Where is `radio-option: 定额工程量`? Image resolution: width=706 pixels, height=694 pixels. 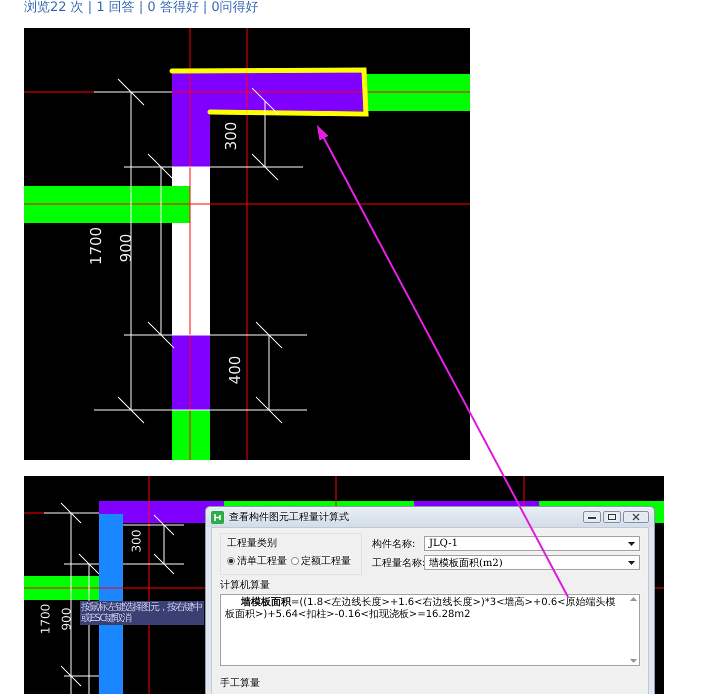 radio-option: 定额工程量 is located at coordinates (321, 561).